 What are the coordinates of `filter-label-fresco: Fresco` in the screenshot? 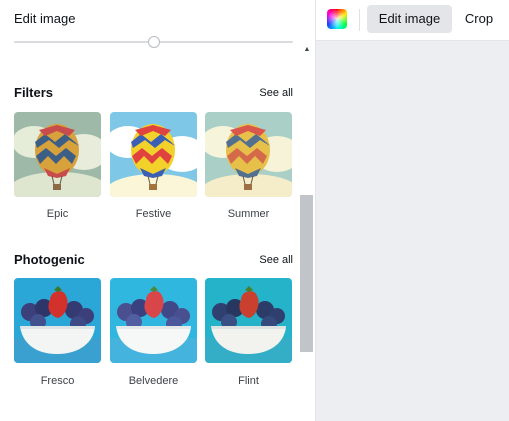 It's located at (57, 381).